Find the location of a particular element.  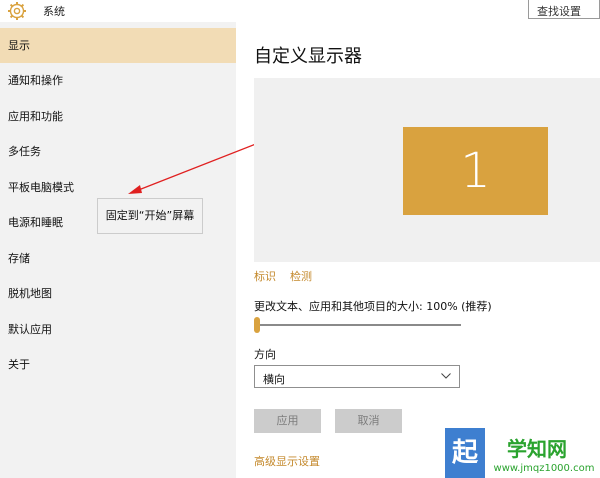

sidebar-item-apps: 应用和功能 is located at coordinates (118, 116).